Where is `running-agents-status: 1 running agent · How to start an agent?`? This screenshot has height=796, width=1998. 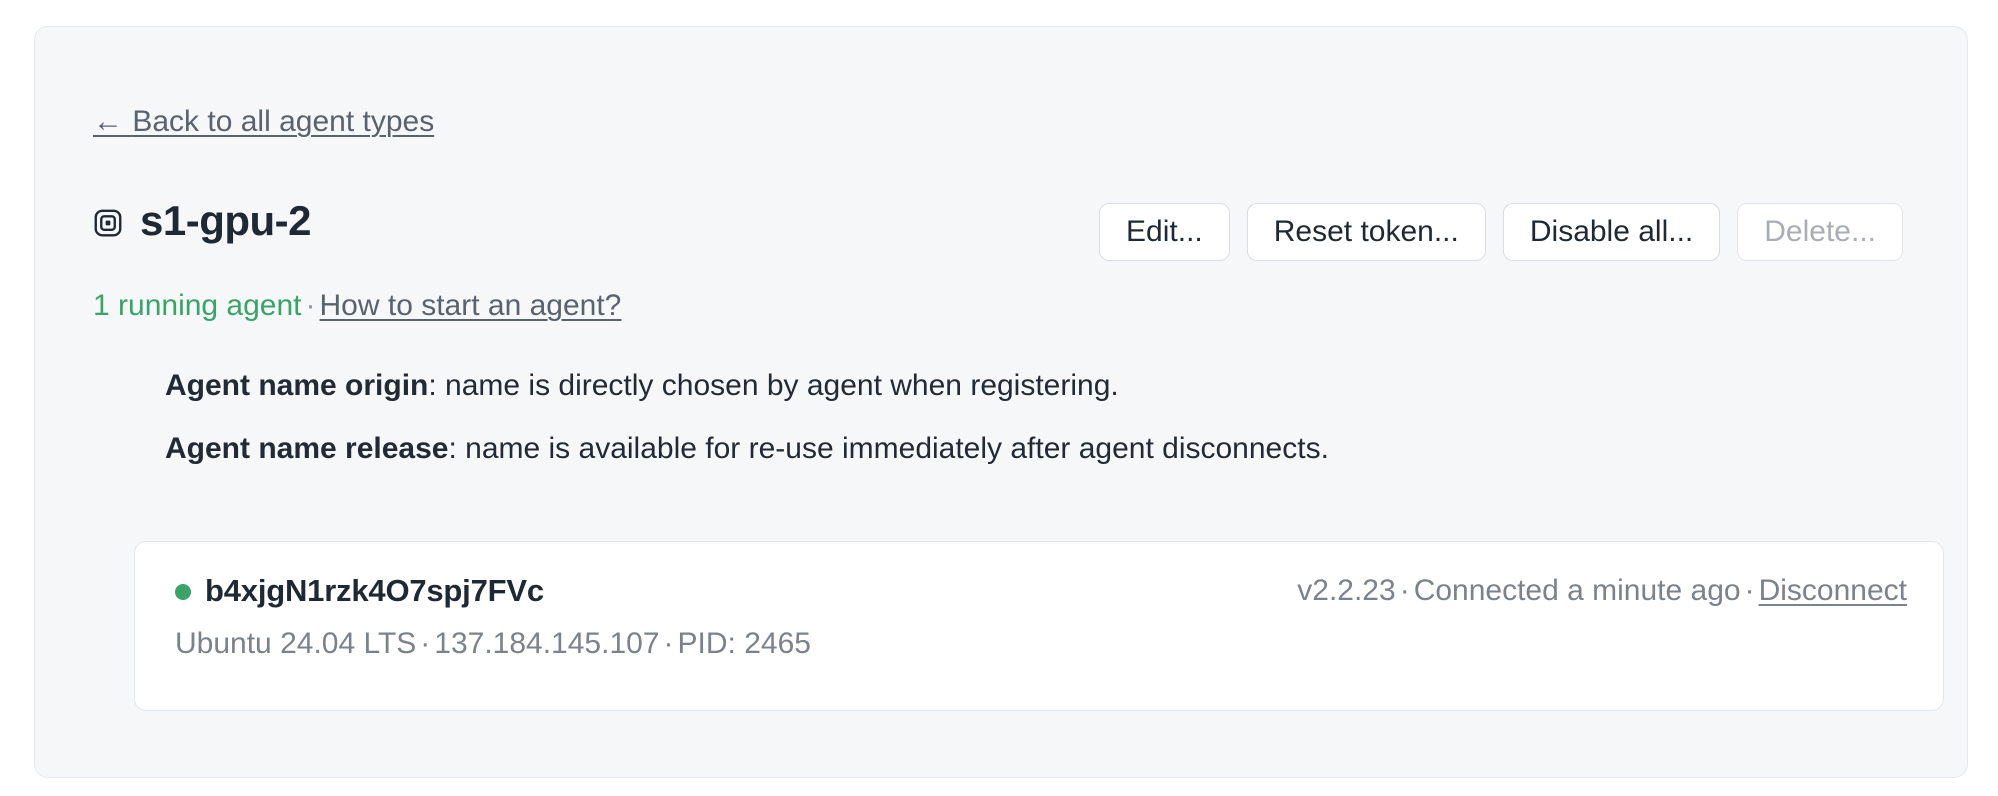
running-agents-status: 1 running agent · How to start an agent? is located at coordinates (357, 306).